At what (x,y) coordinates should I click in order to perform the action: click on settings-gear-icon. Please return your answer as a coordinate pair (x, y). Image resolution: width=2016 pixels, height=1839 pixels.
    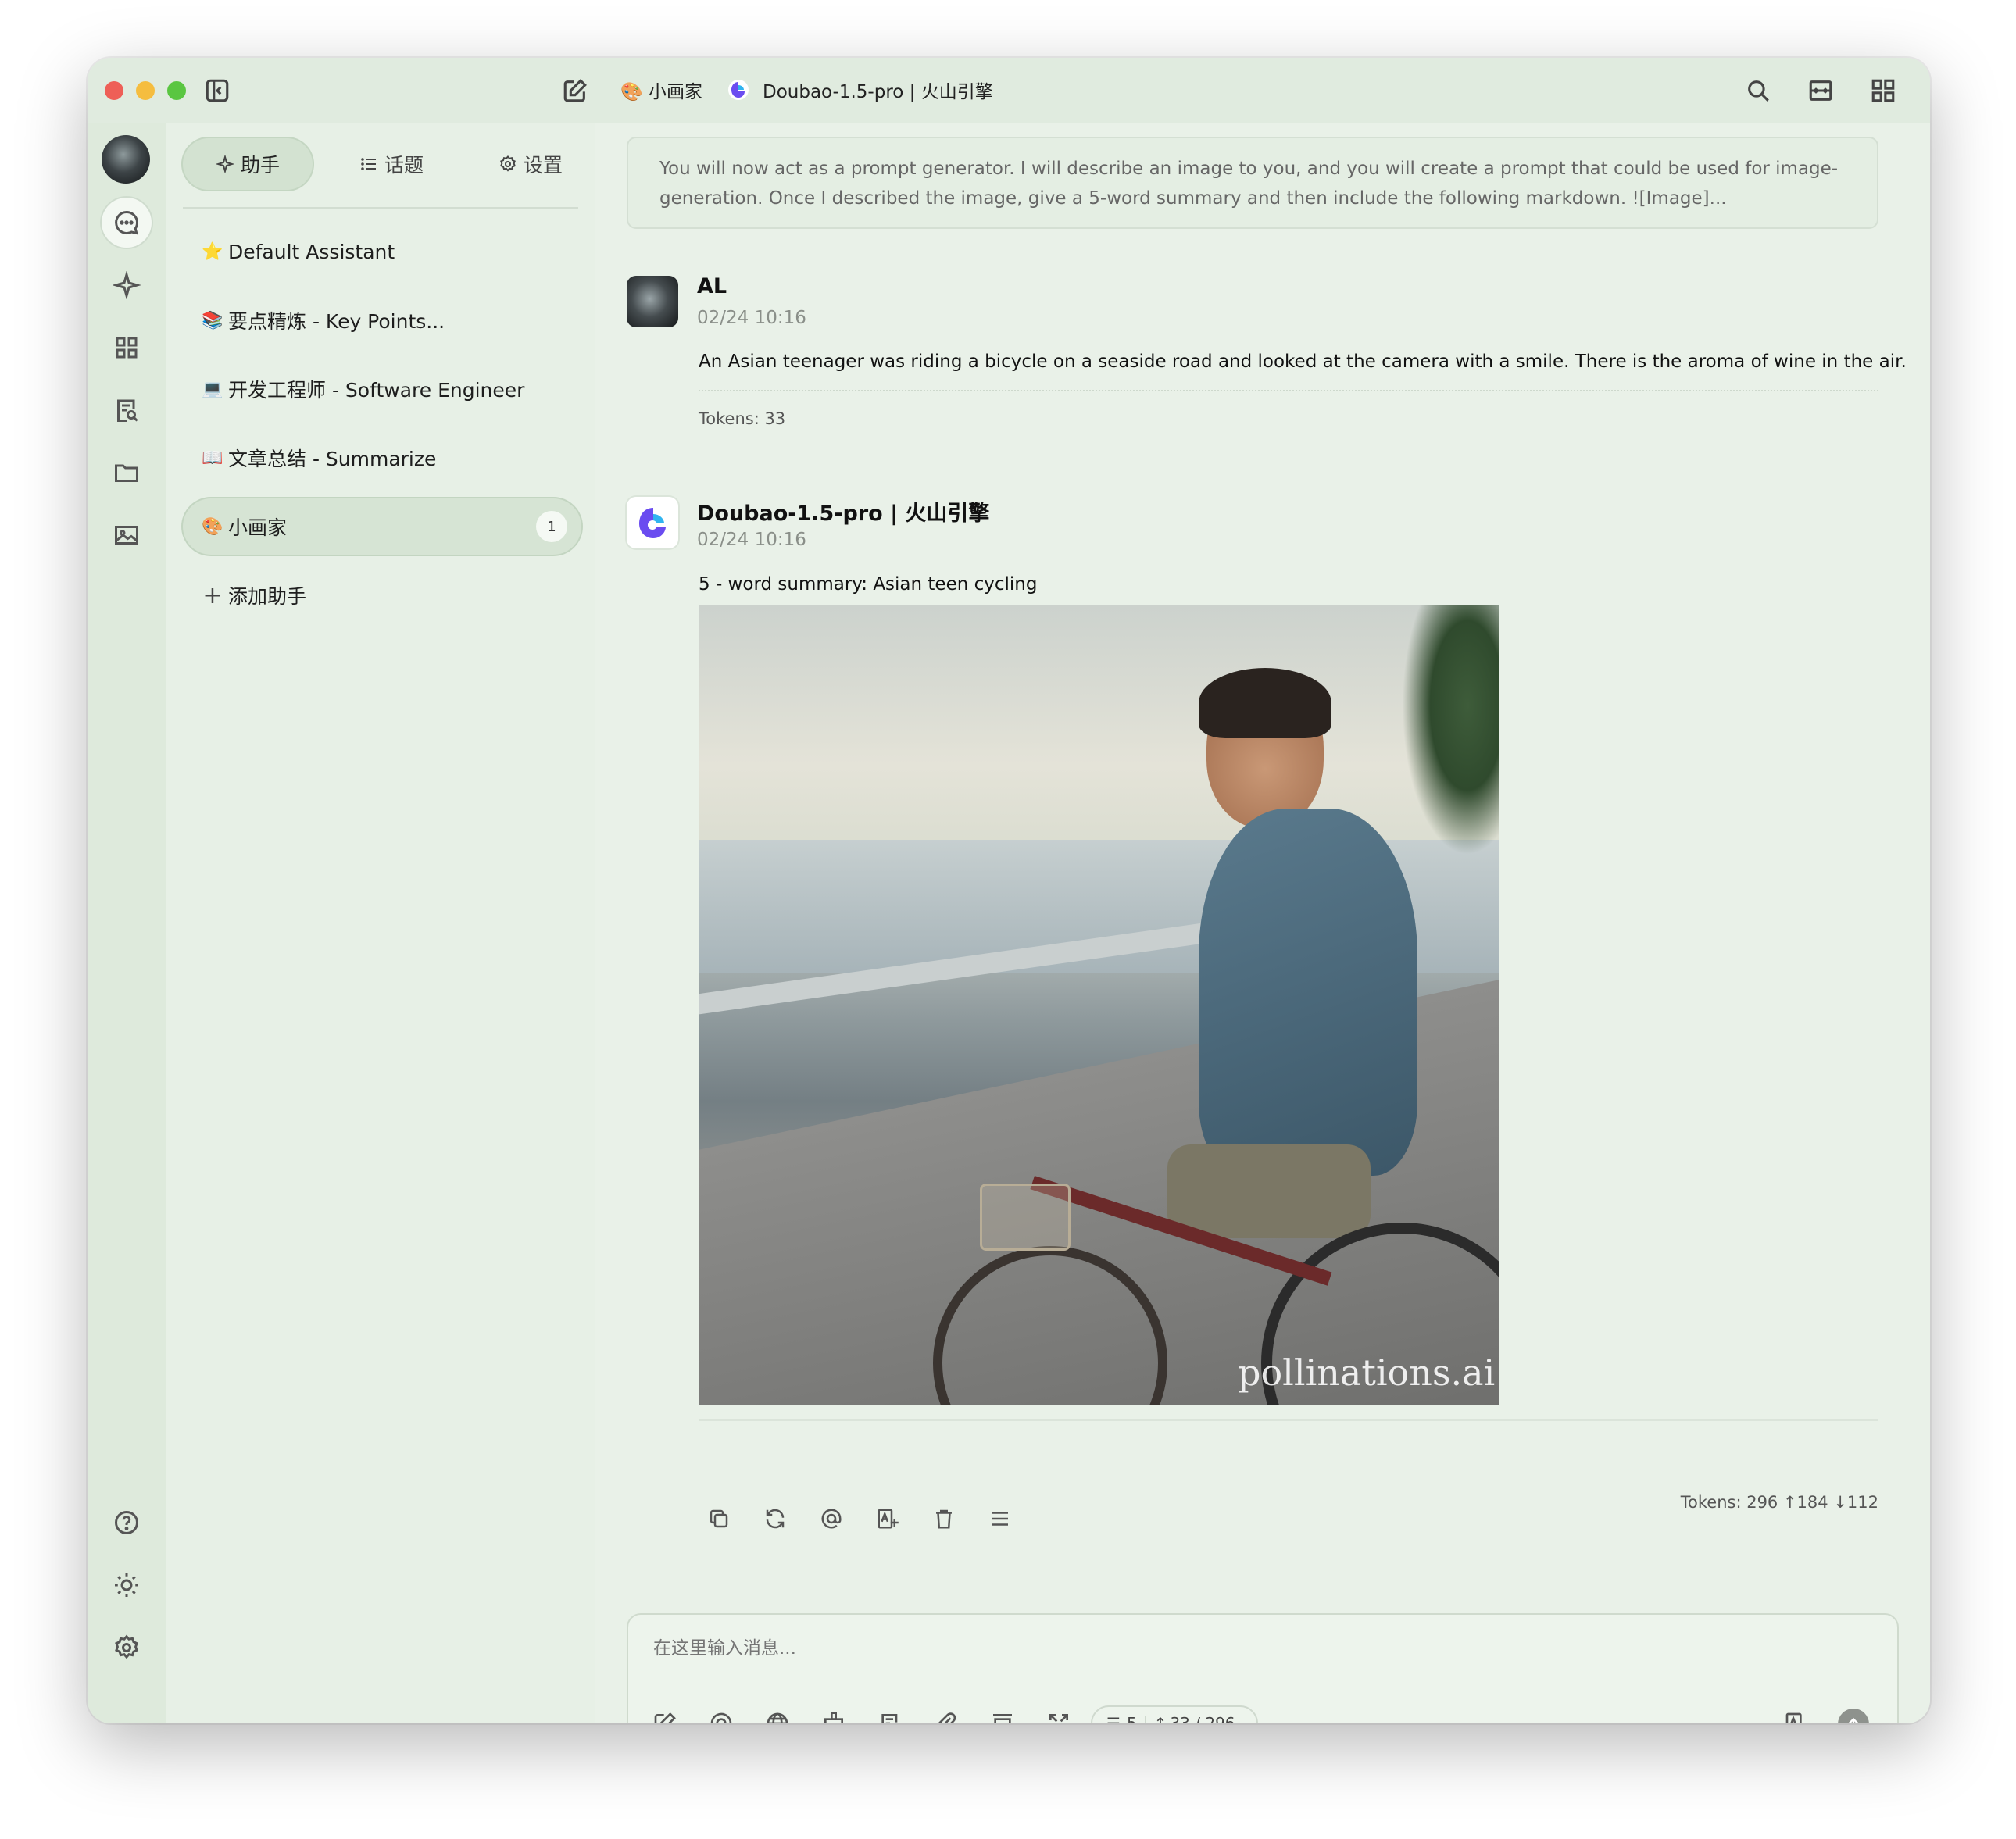
    Looking at the image, I should click on (127, 1648).